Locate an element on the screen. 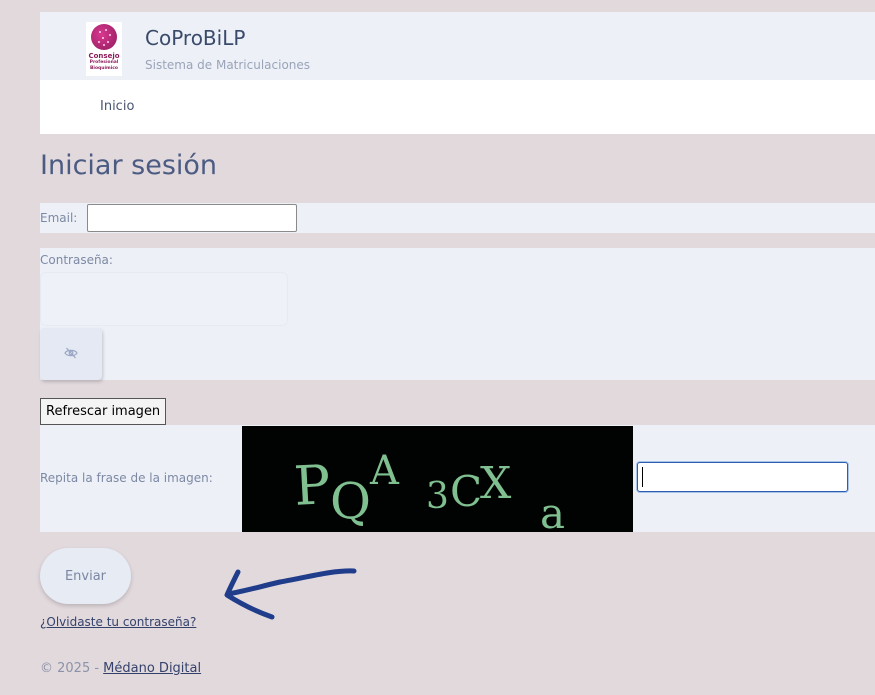 Image resolution: width=875 pixels, height=695 pixels. text-caret is located at coordinates (642, 477).